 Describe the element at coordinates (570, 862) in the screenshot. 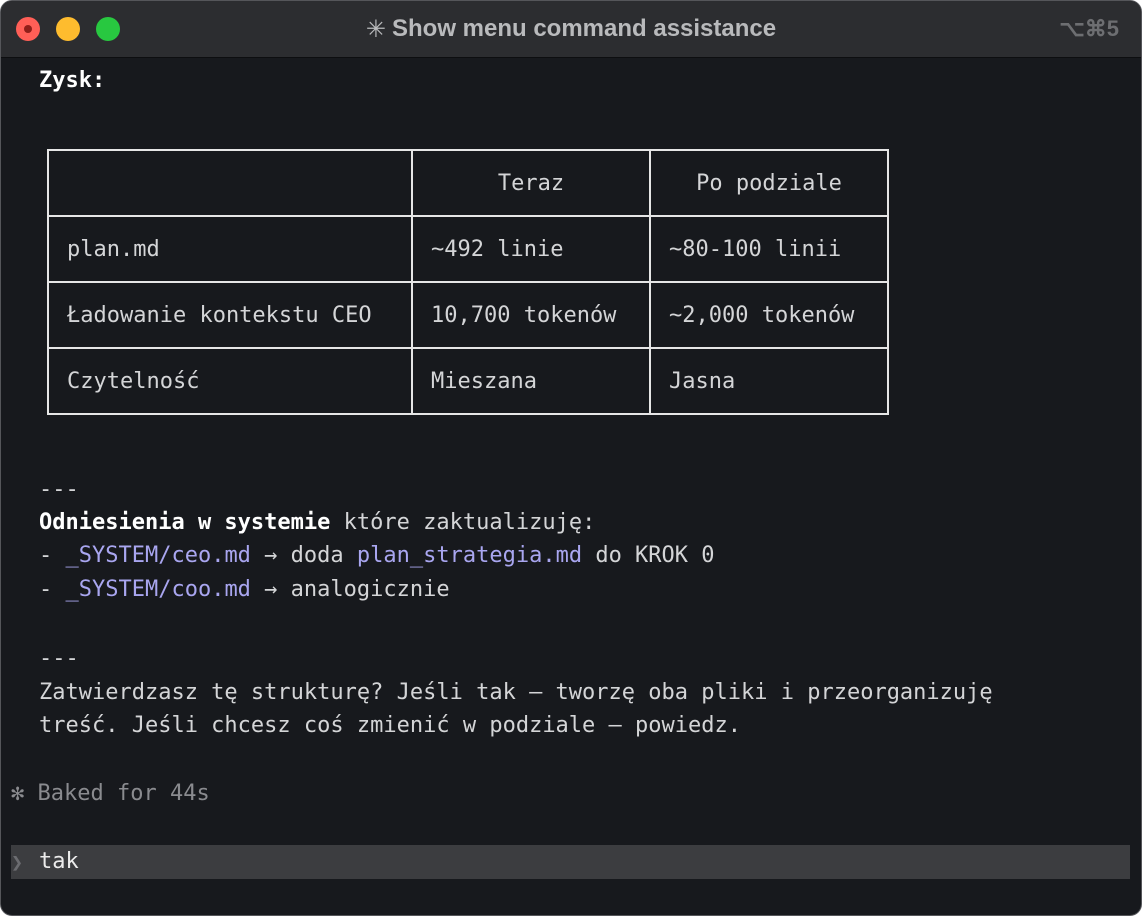

I see `prompt-input-bar: ❯ tak` at that location.